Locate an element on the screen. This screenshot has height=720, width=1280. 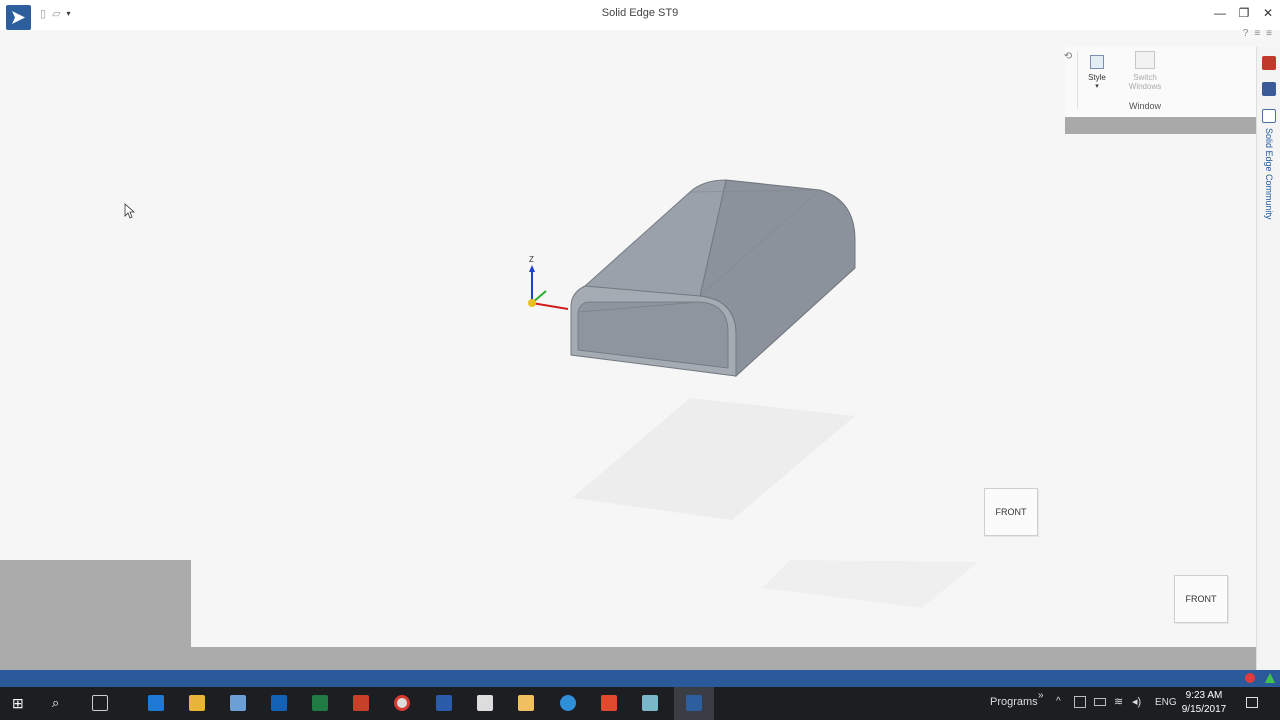
notifications-icon is located at coordinates (1252, 702).